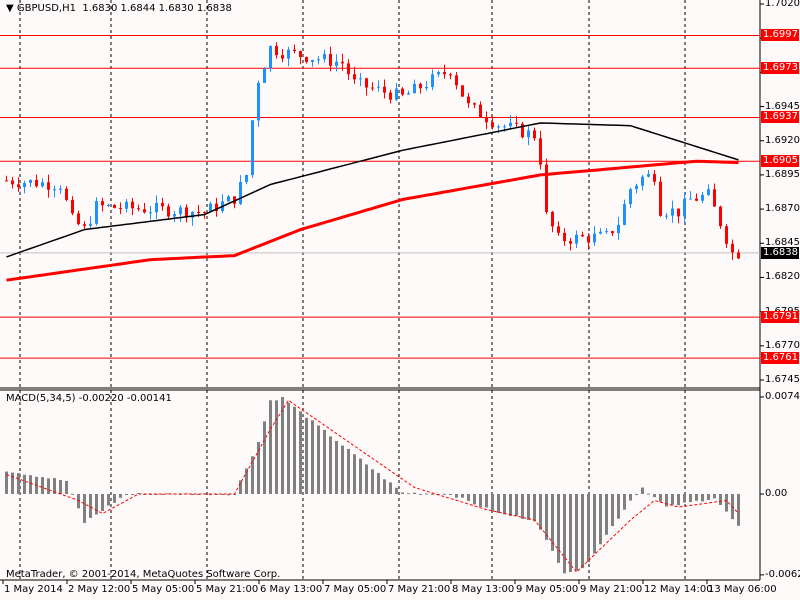  Describe the element at coordinates (776, 493) in the screenshot. I see `macd-scale-label: 0.00` at that location.